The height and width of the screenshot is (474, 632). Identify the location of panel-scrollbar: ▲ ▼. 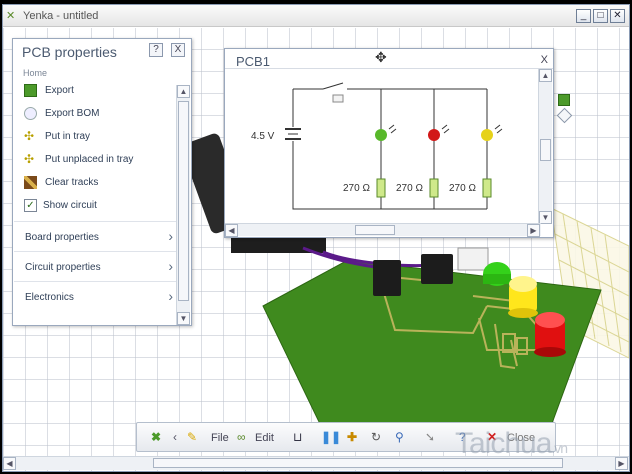
(183, 205).